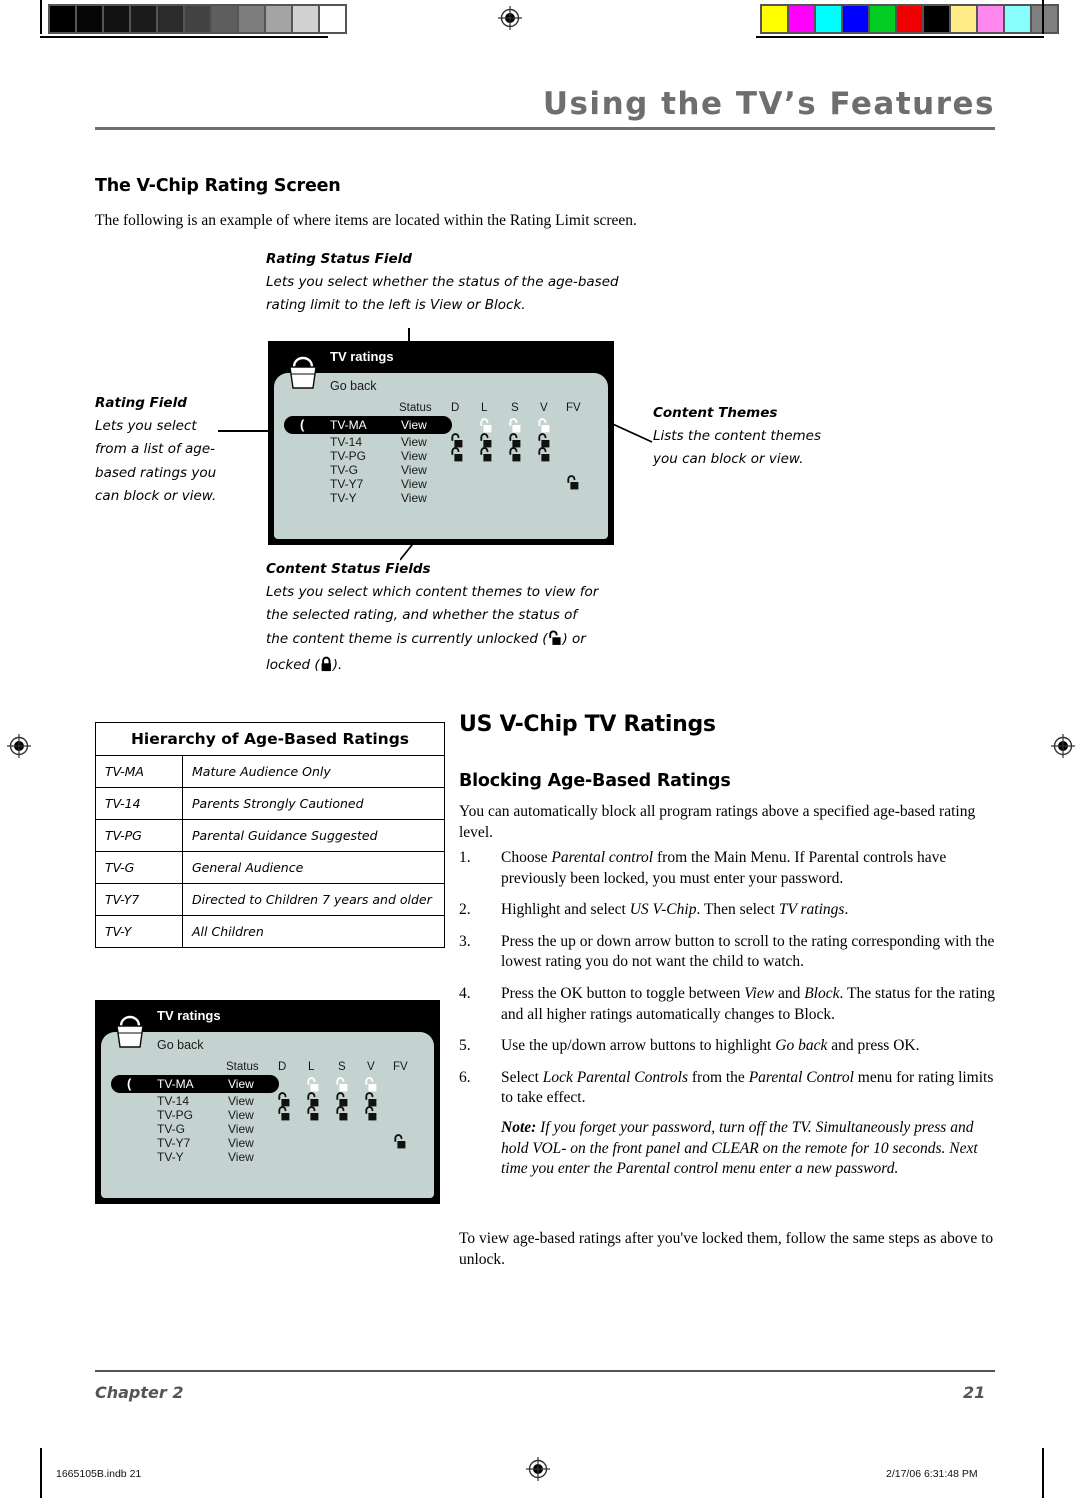 Image resolution: width=1080 pixels, height=1498 pixels. What do you see at coordinates (129, 1083) in the screenshot?
I see `osd-selection-marker: (` at bounding box center [129, 1083].